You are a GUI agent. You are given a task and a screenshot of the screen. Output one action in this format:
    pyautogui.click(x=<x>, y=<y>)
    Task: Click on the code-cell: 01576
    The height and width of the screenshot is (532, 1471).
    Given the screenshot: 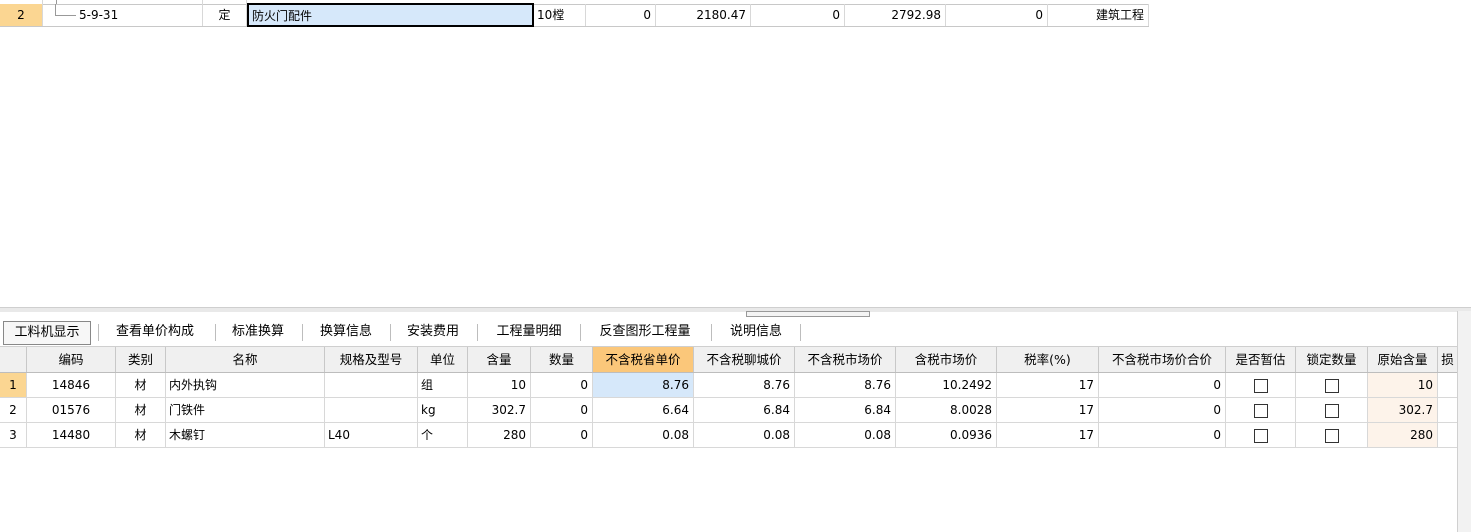 What is the action you would take?
    pyautogui.click(x=71, y=410)
    